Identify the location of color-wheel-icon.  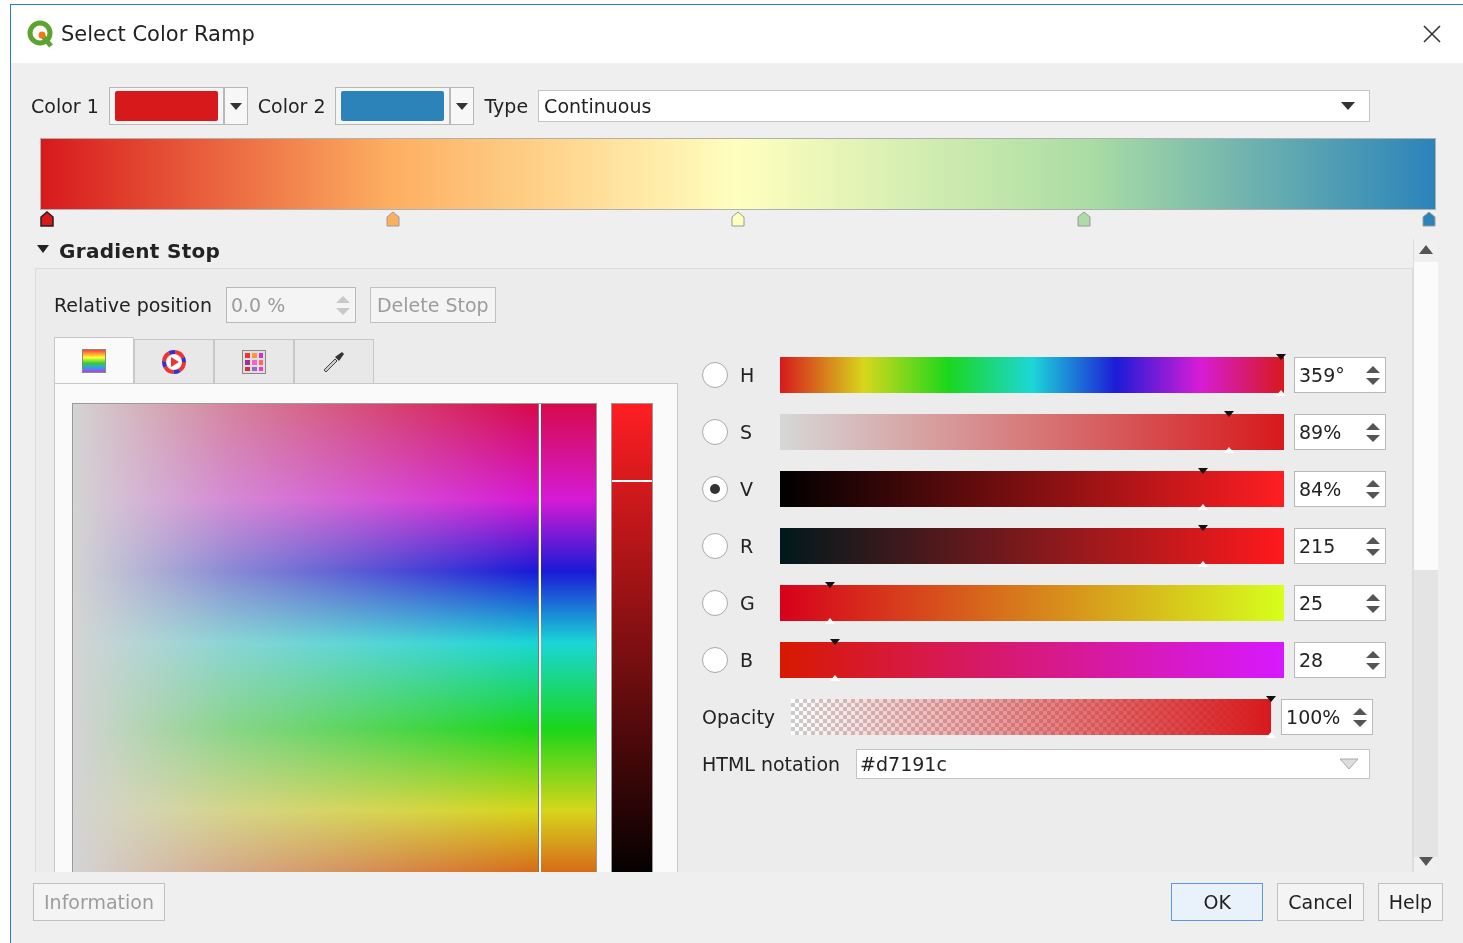
(174, 361).